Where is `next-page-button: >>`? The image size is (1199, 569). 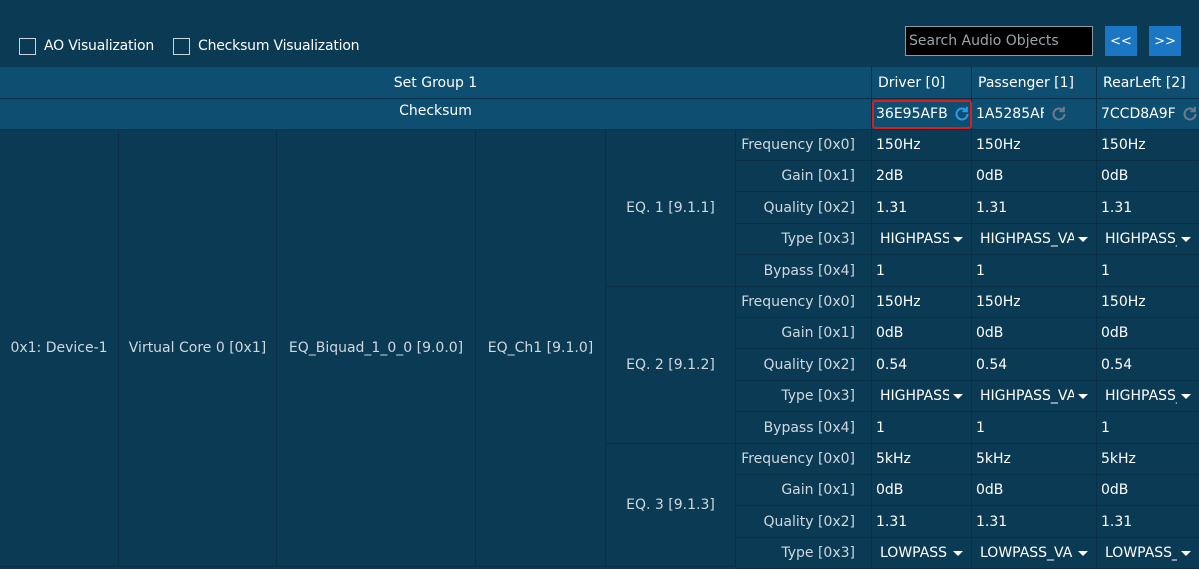 next-page-button: >> is located at coordinates (1165, 41).